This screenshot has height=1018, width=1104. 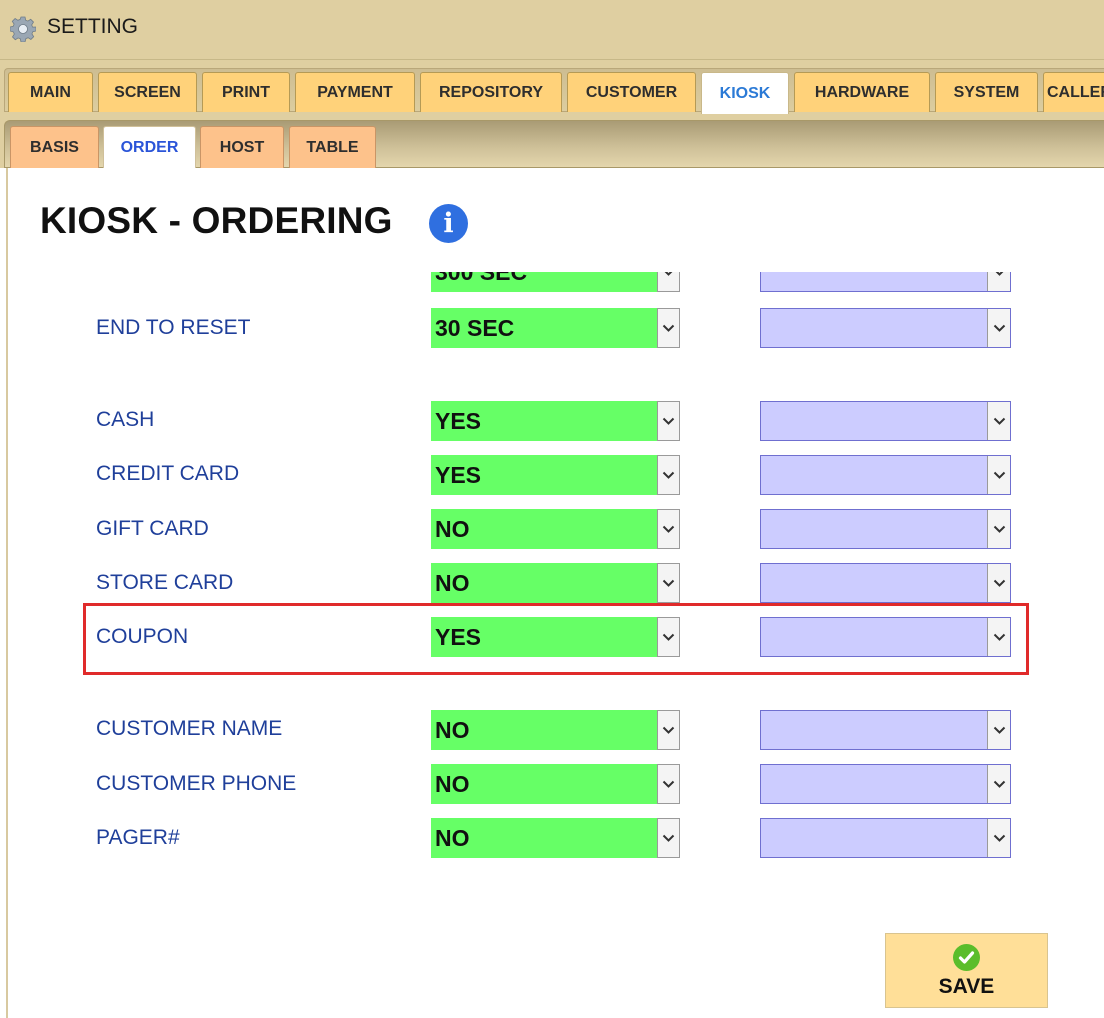 I want to click on coupon-select: YES, so click(x=555, y=637).